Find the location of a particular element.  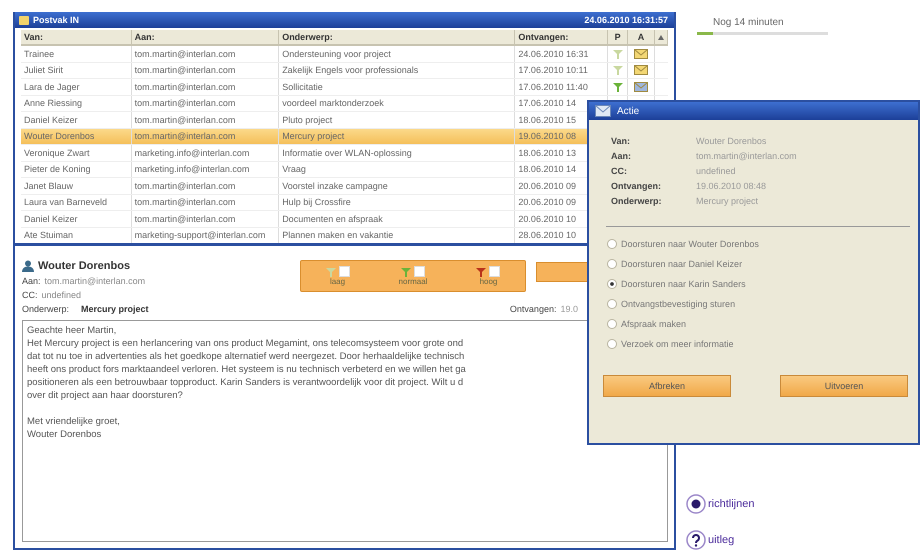

sender-cell: Laura van Barneveld is located at coordinates (76, 202).